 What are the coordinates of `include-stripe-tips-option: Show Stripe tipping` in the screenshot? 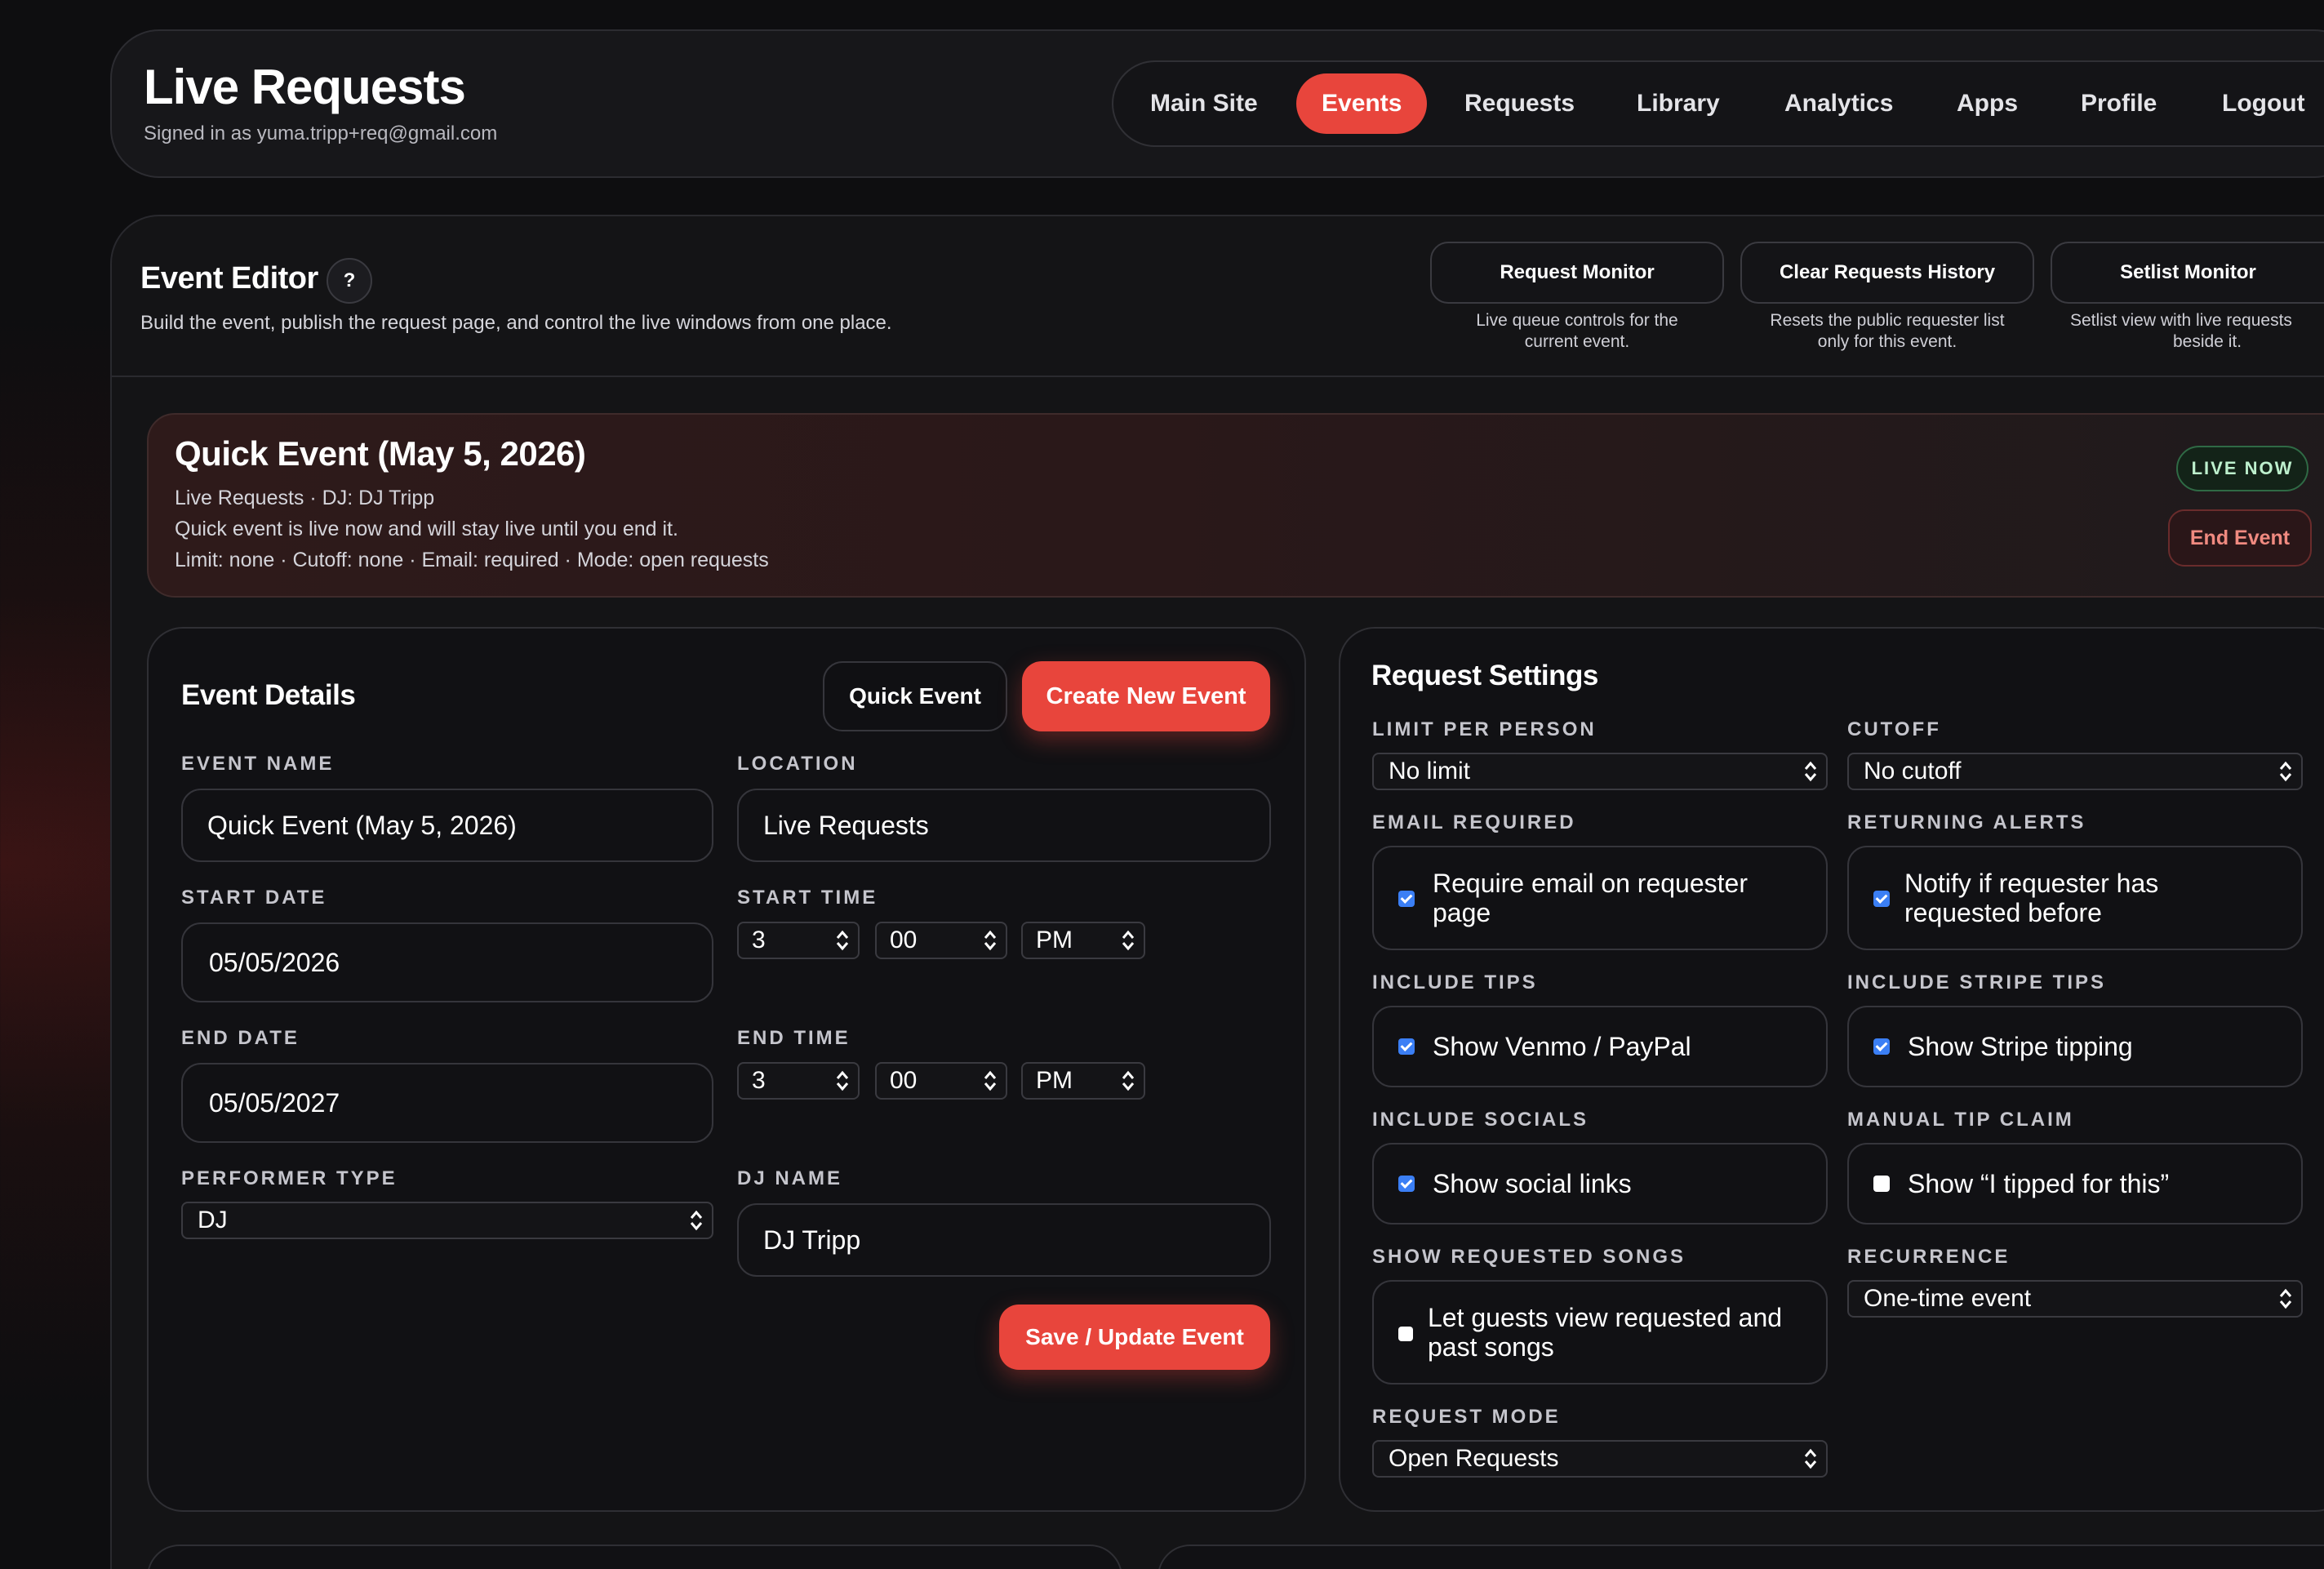 It's located at (2075, 1046).